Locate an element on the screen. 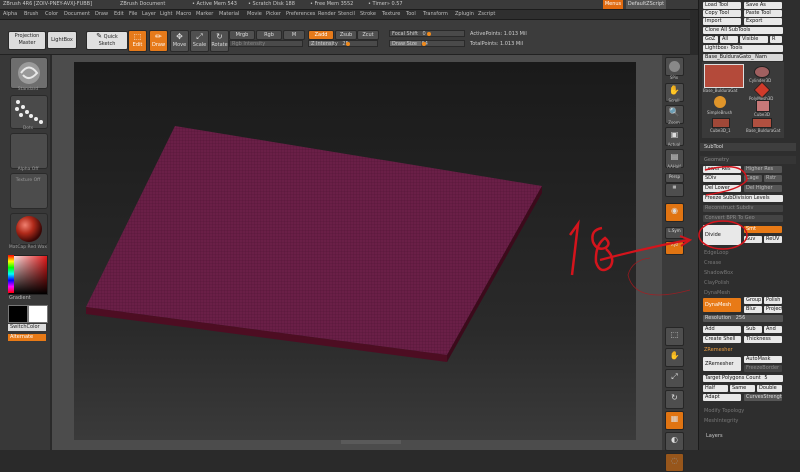 The width and height of the screenshot is (800, 472). draw-size-slider: Draw Size 64 is located at coordinates (427, 43).